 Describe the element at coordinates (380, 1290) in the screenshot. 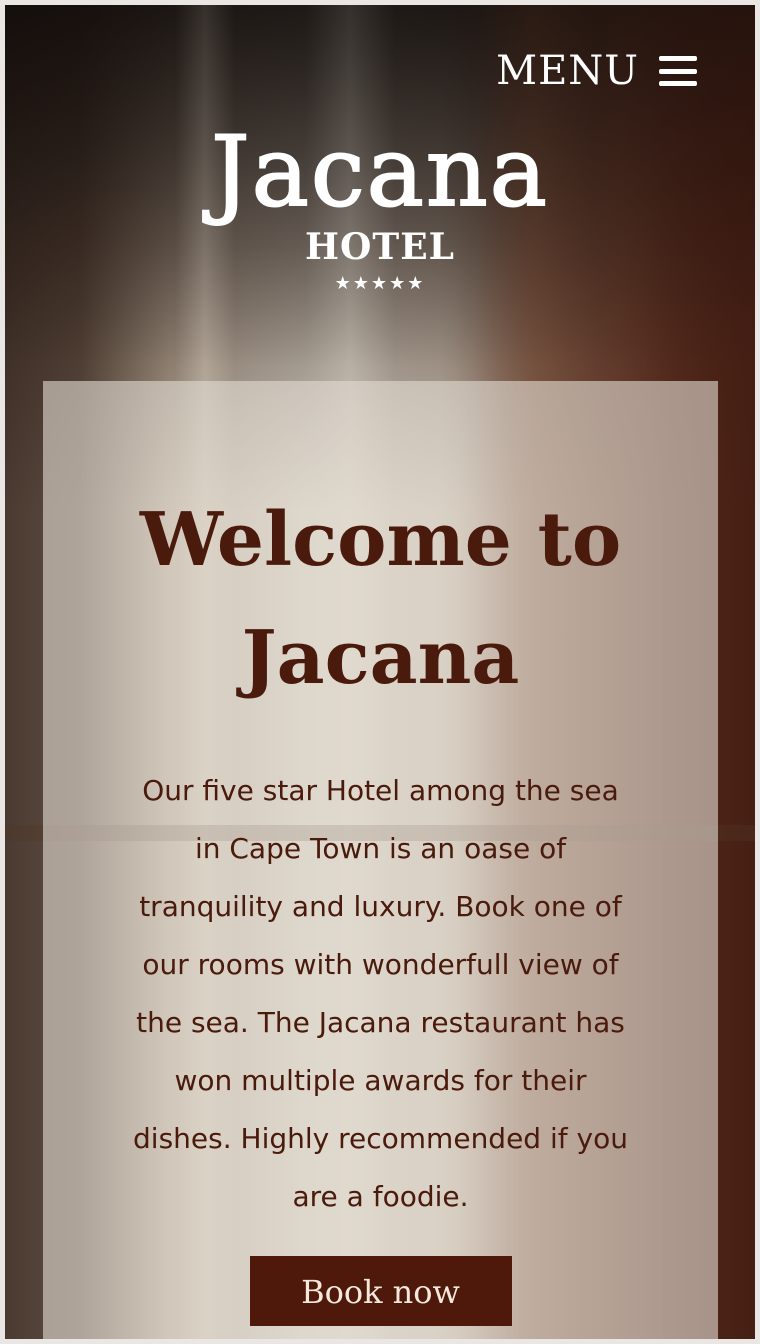

I see `book-now-button: Book now` at that location.